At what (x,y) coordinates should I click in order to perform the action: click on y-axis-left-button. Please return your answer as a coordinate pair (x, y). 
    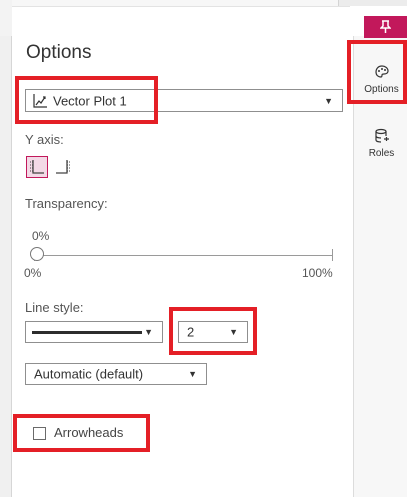
    Looking at the image, I should click on (37, 167).